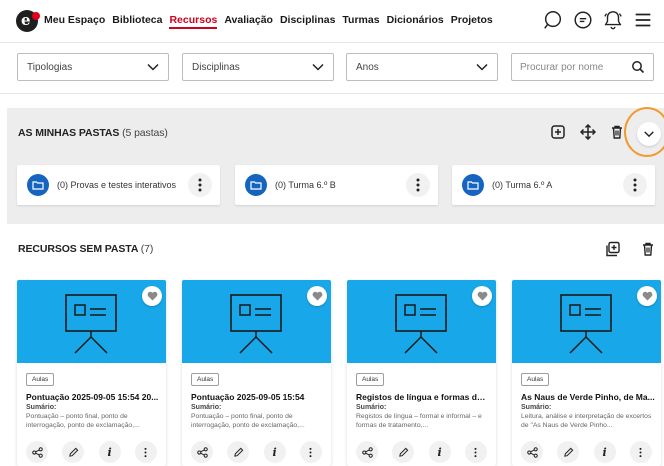 This screenshot has height=466, width=664. I want to click on folder-card: (0) Provas e testes interativos, so click(118, 185).